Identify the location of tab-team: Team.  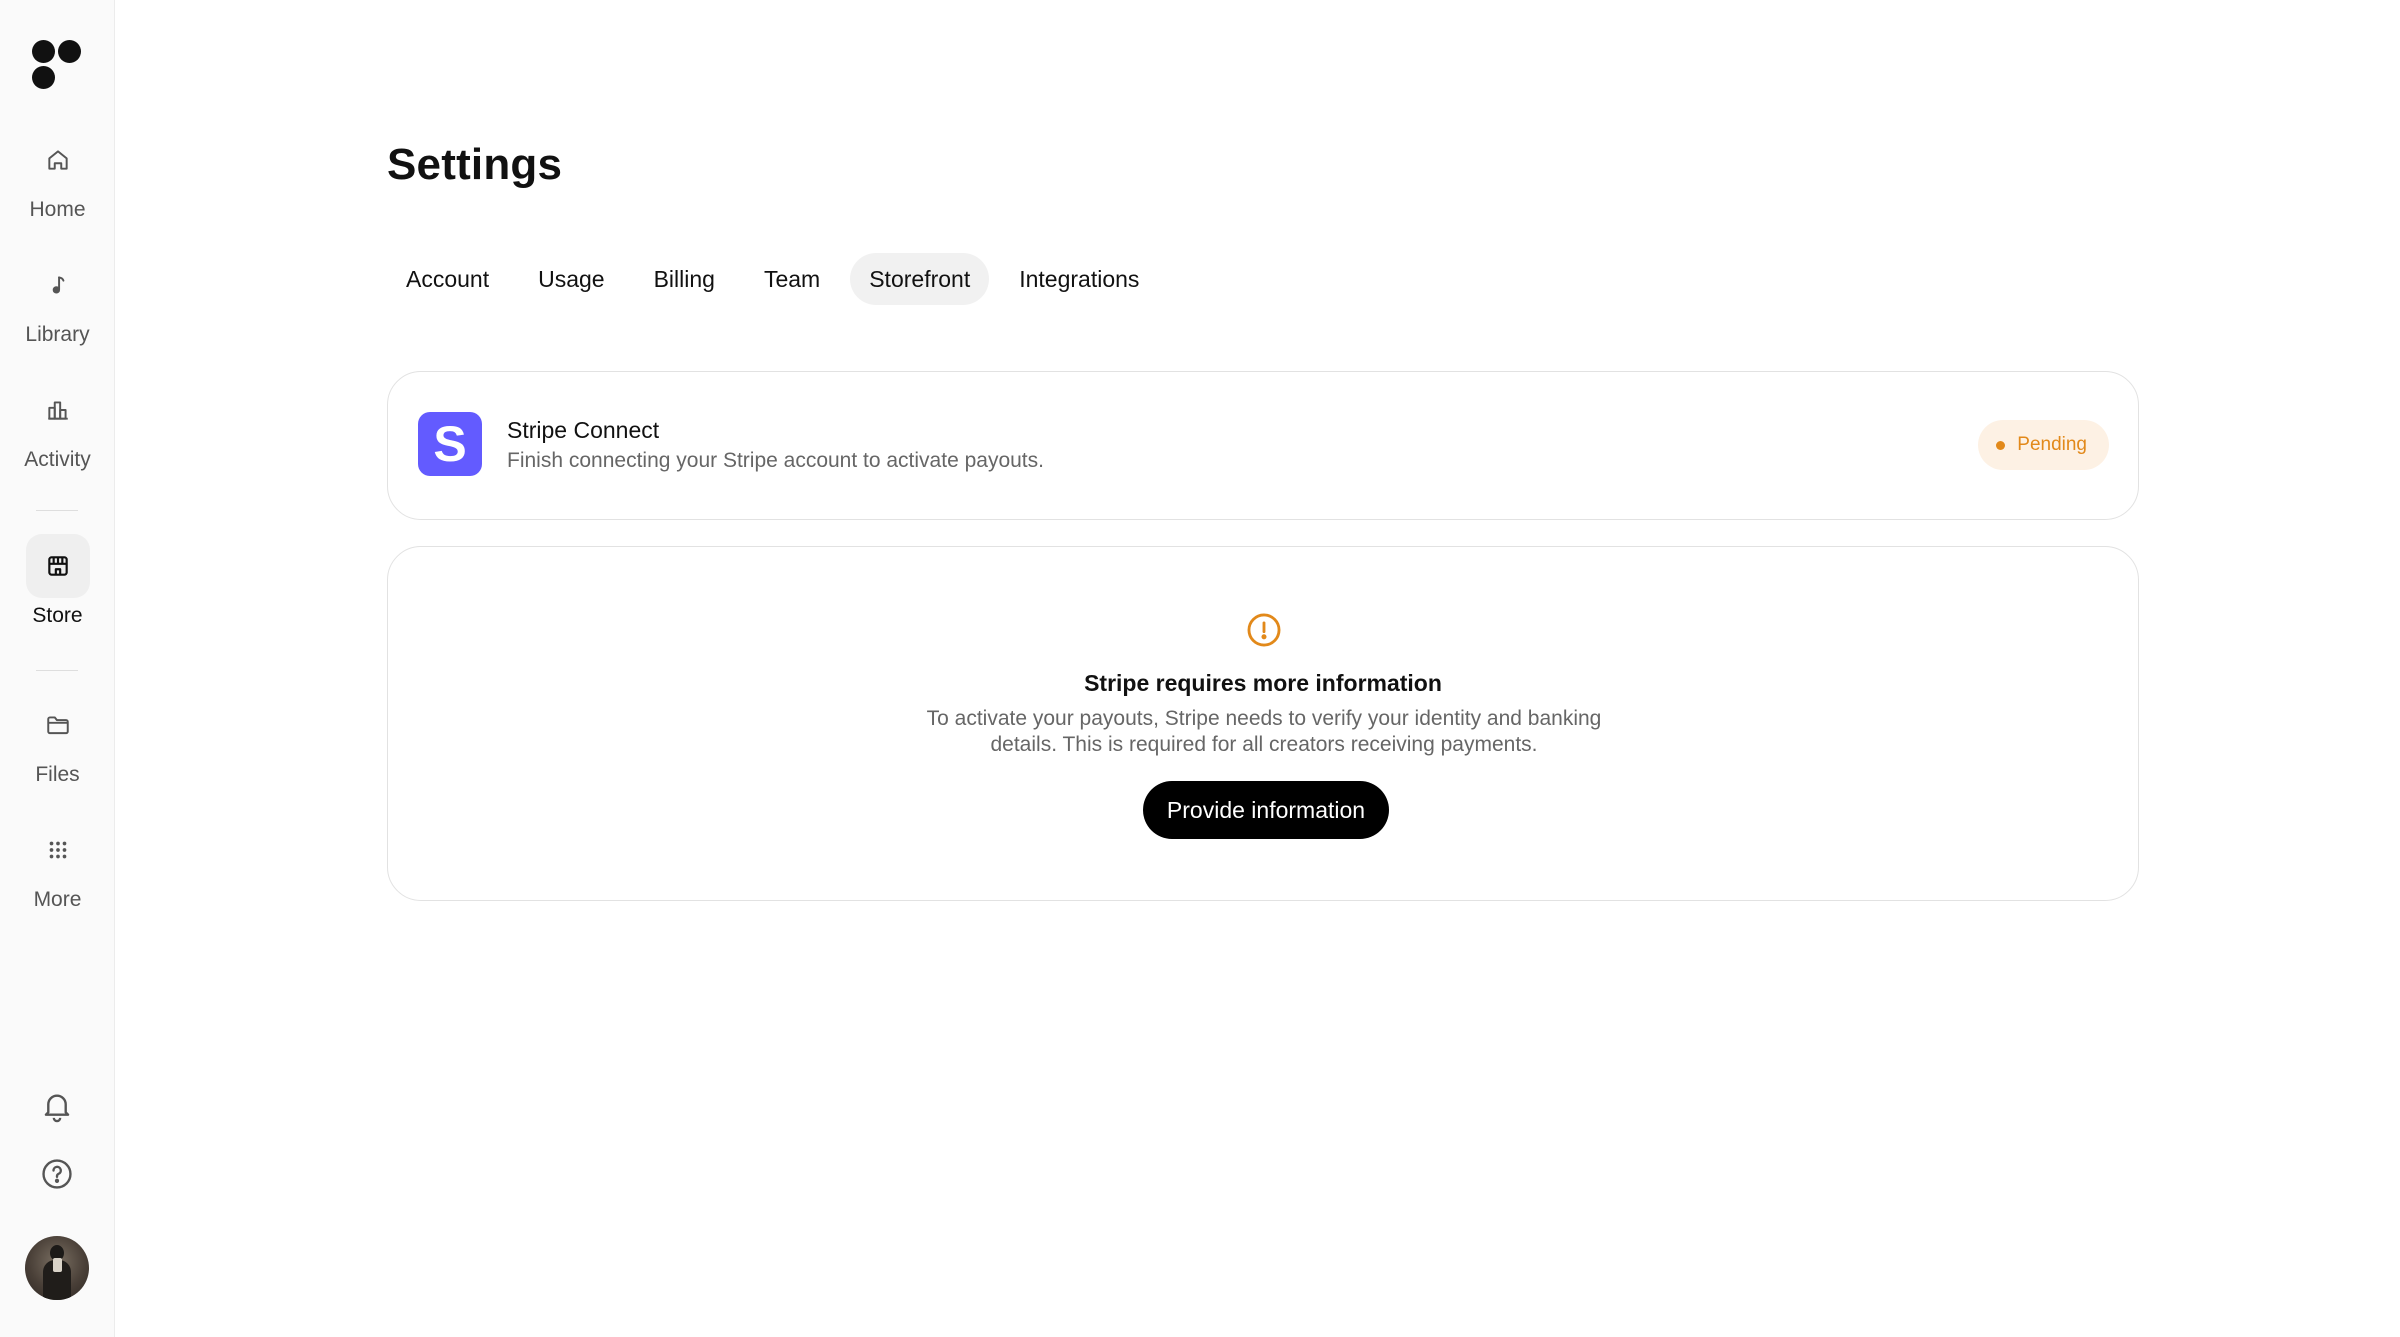
(792, 279).